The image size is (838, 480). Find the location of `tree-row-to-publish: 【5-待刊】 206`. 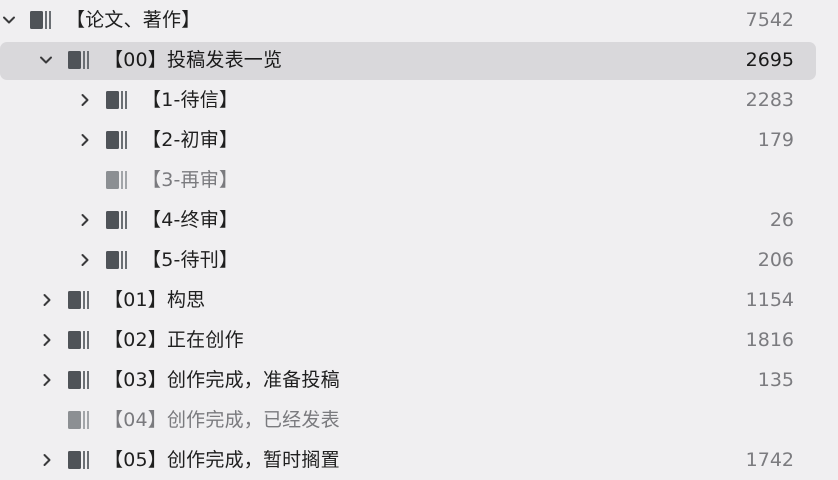

tree-row-to-publish: 【5-待刊】 206 is located at coordinates (419, 260).